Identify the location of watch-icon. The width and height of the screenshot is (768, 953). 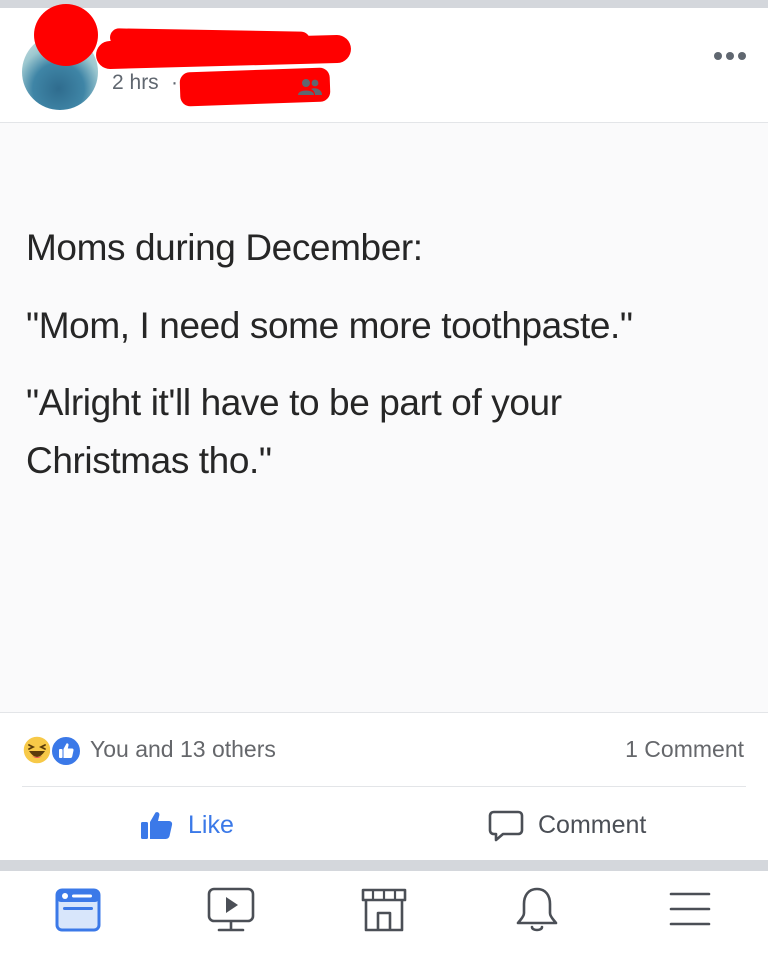
(231, 909).